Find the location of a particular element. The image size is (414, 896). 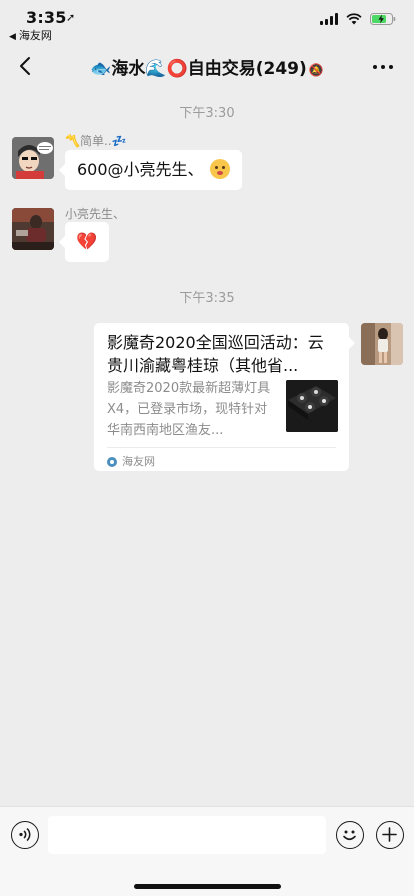

plus-icon is located at coordinates (389, 834).